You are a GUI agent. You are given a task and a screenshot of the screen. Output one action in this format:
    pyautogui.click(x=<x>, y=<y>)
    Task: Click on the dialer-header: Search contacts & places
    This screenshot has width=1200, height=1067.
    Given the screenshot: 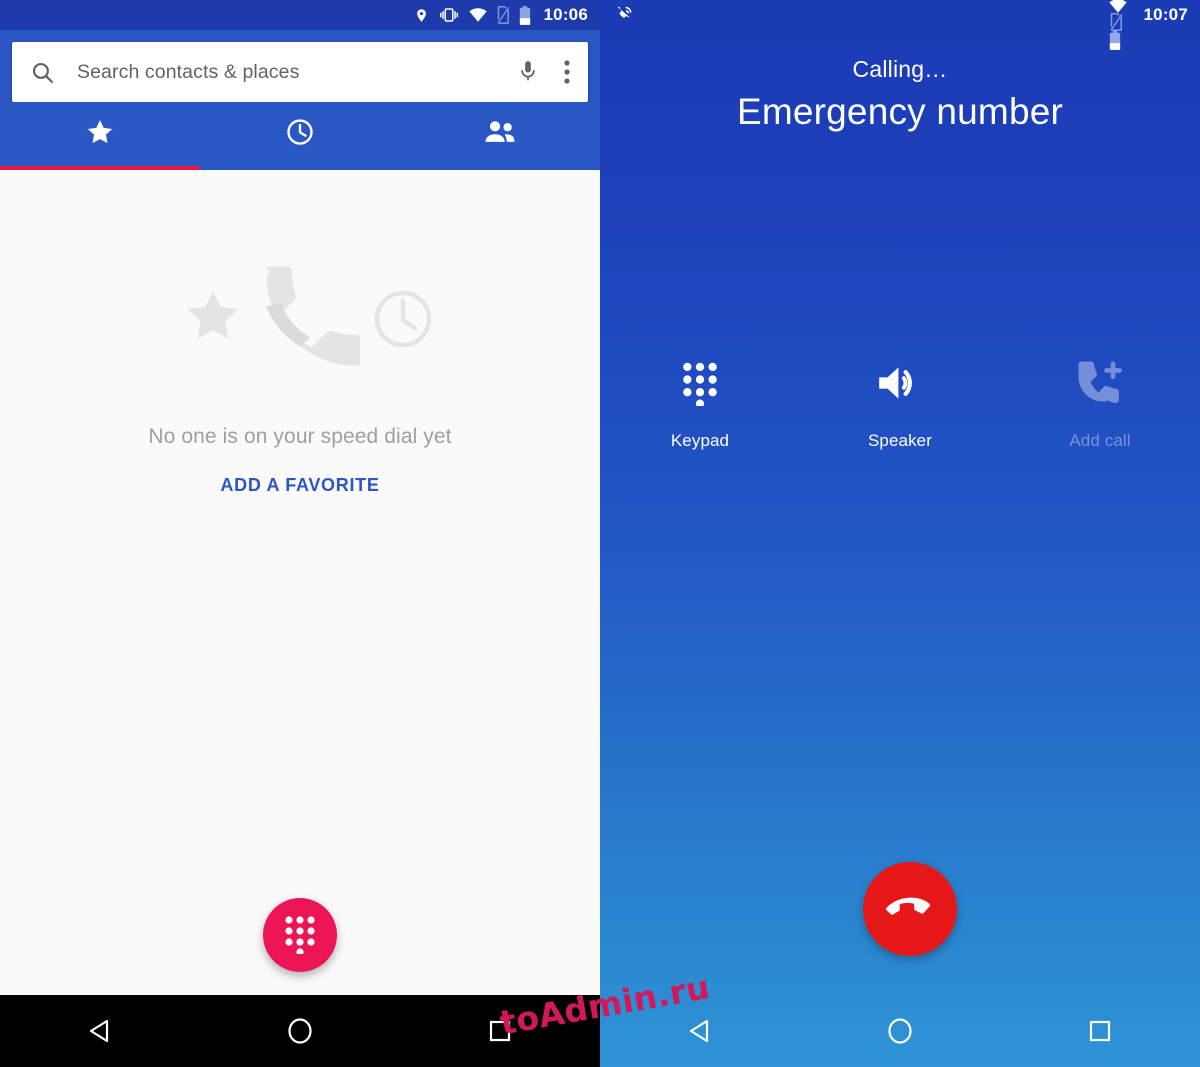 What is the action you would take?
    pyautogui.click(x=300, y=66)
    